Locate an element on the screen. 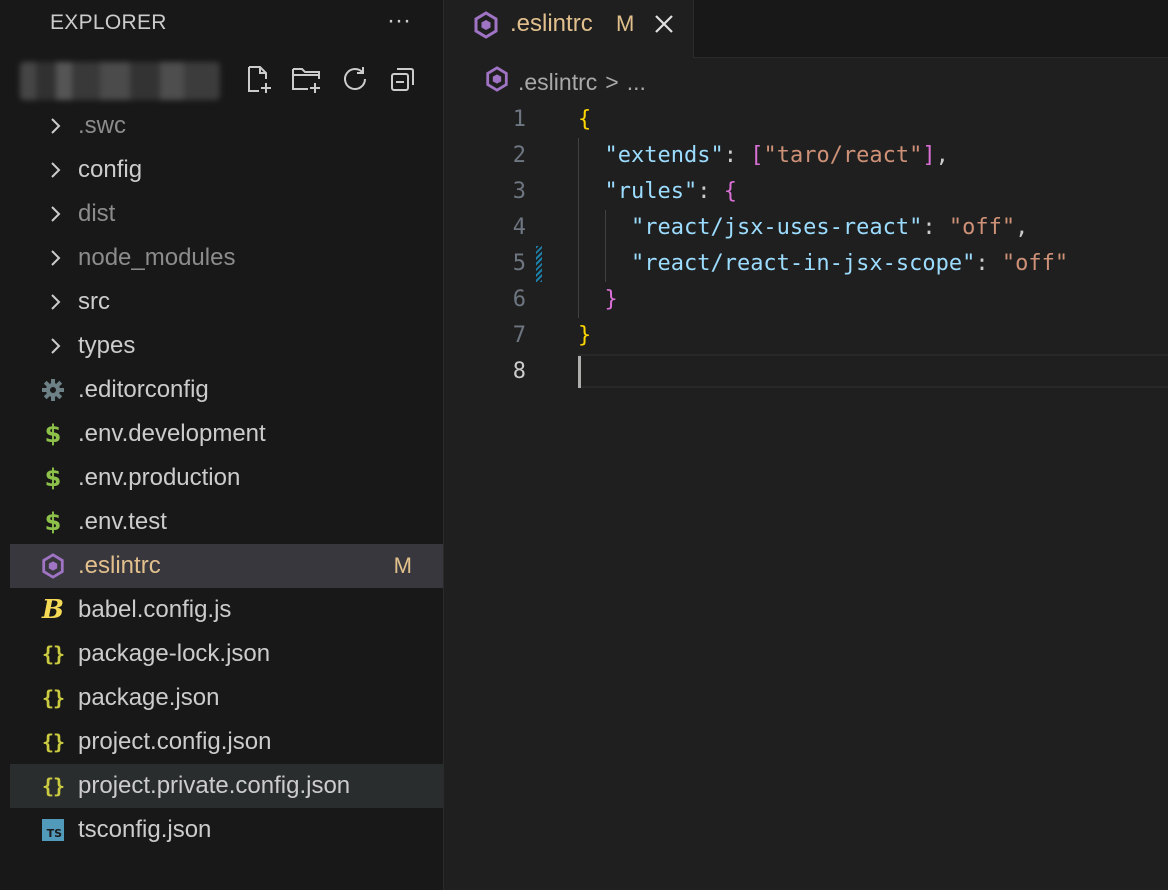 The image size is (1168, 890). project-root-row is located at coordinates (226, 80).